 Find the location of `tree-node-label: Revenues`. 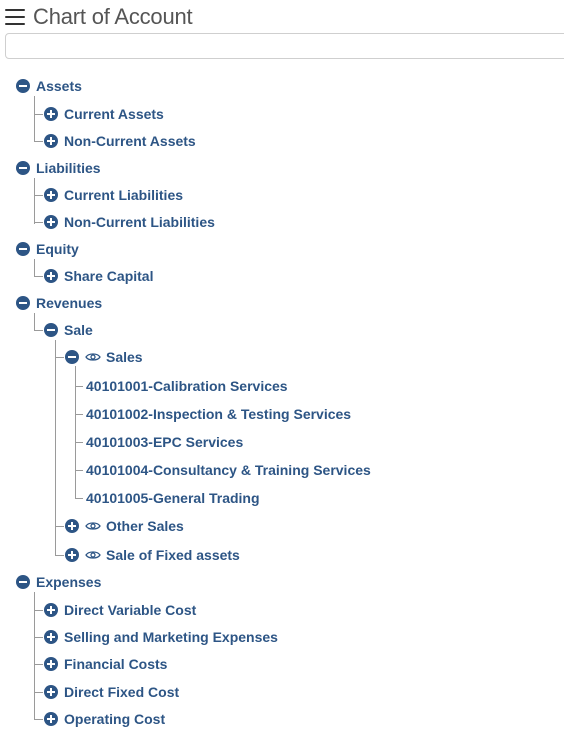

tree-node-label: Revenues is located at coordinates (69, 303).